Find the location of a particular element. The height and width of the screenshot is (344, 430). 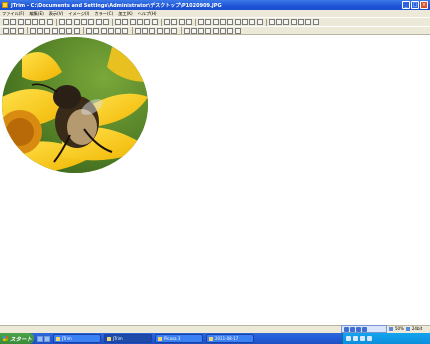

taskbar-item-folder: 2011-08-17 is located at coordinates (230, 338).